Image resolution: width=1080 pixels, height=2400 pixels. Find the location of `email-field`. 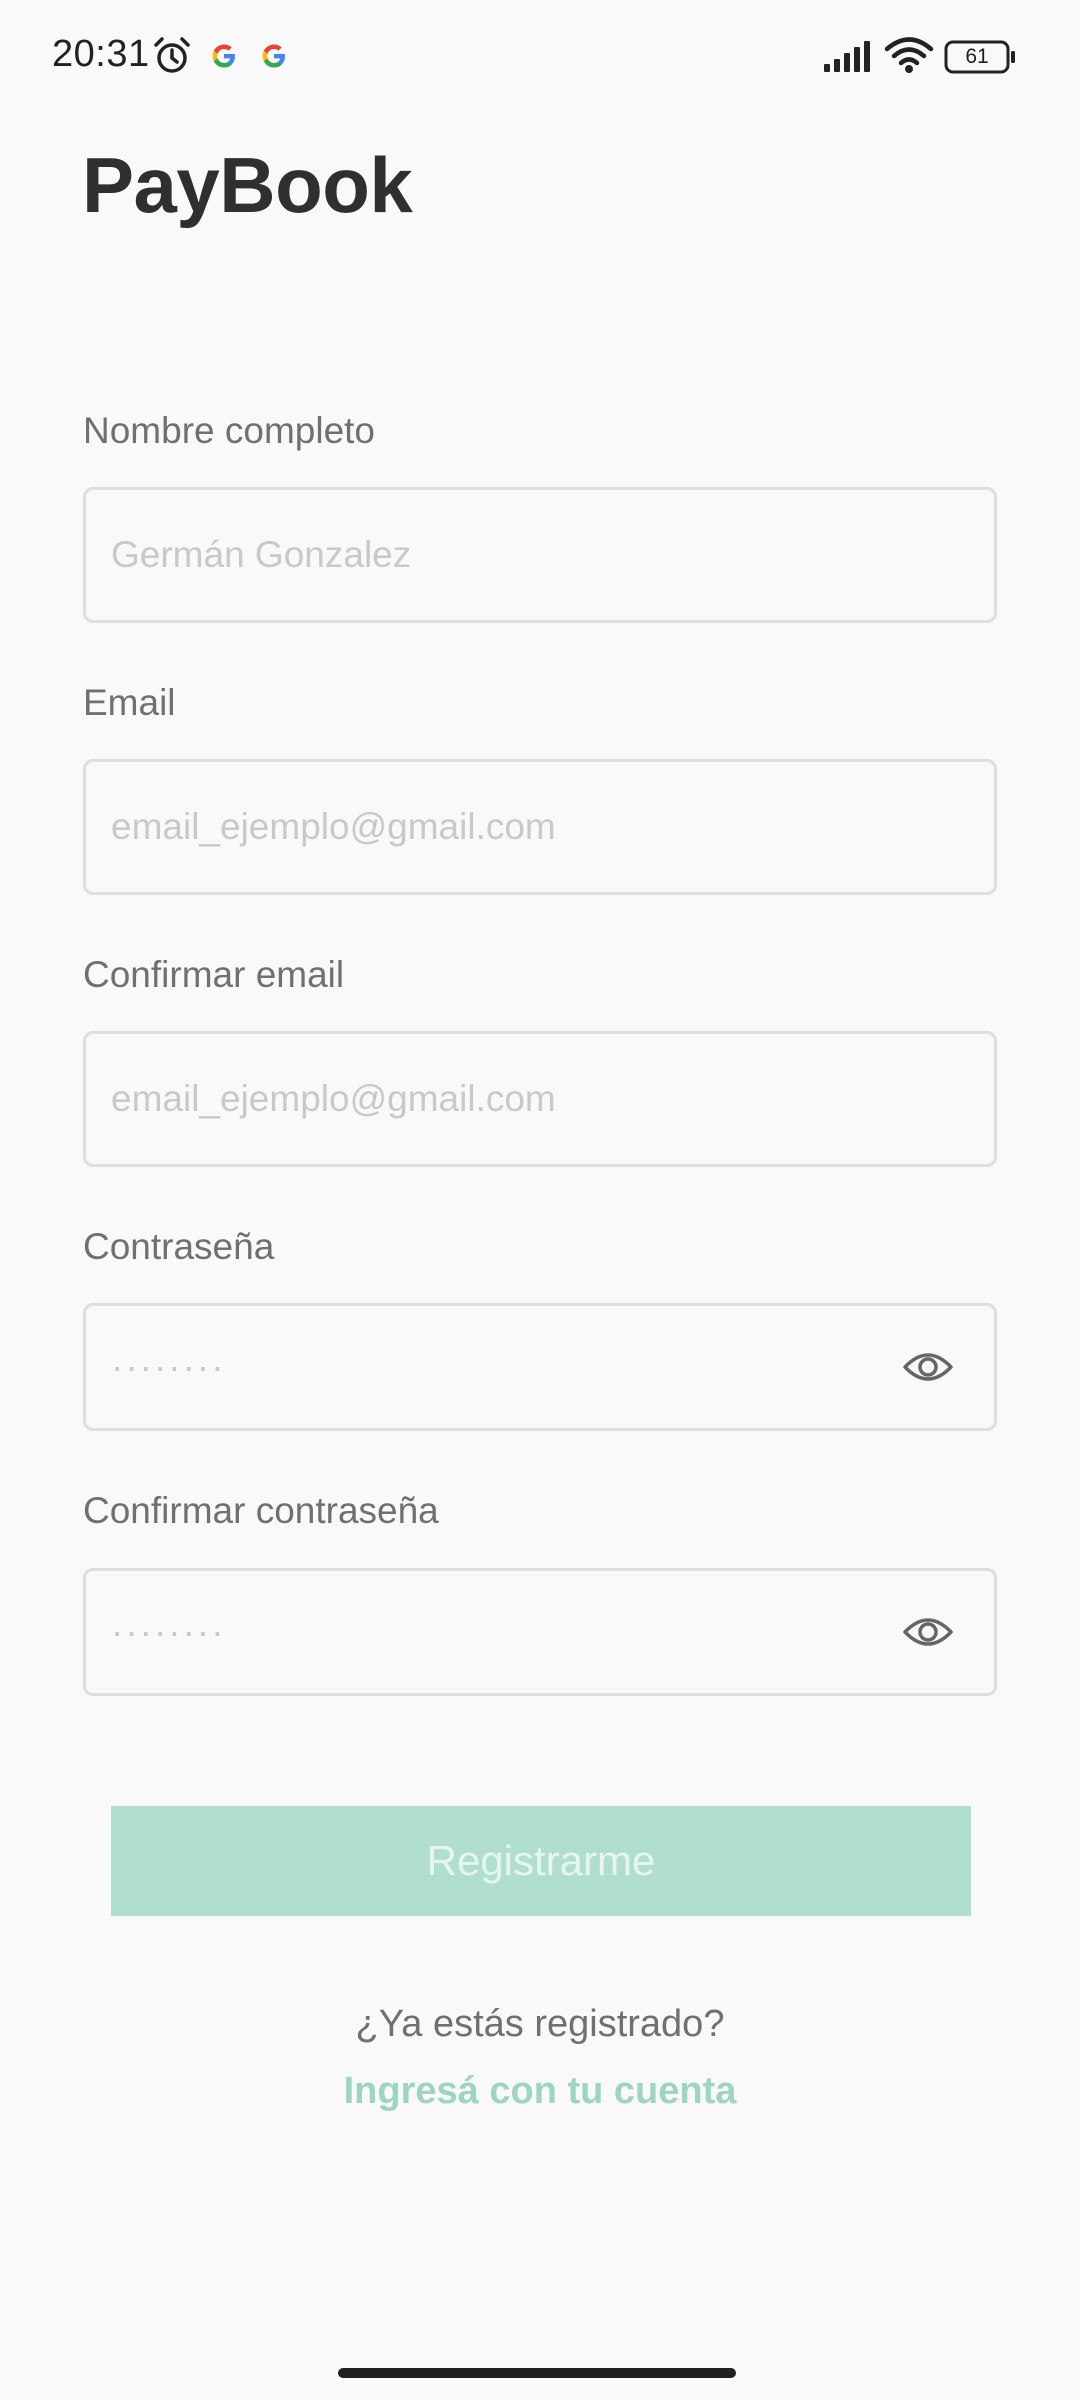

email-field is located at coordinates (540, 827).